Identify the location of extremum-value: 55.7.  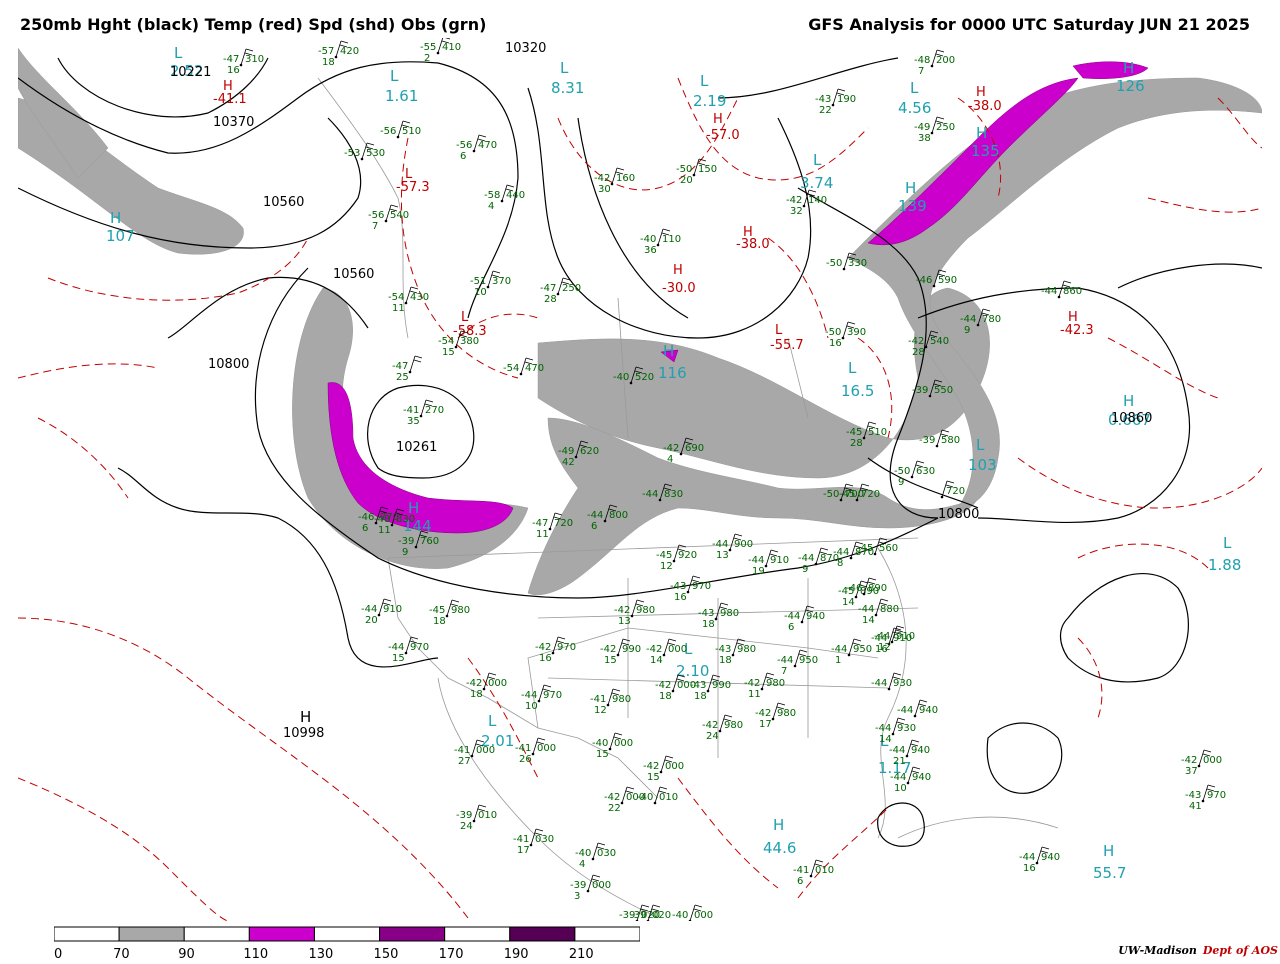
(1109, 873).